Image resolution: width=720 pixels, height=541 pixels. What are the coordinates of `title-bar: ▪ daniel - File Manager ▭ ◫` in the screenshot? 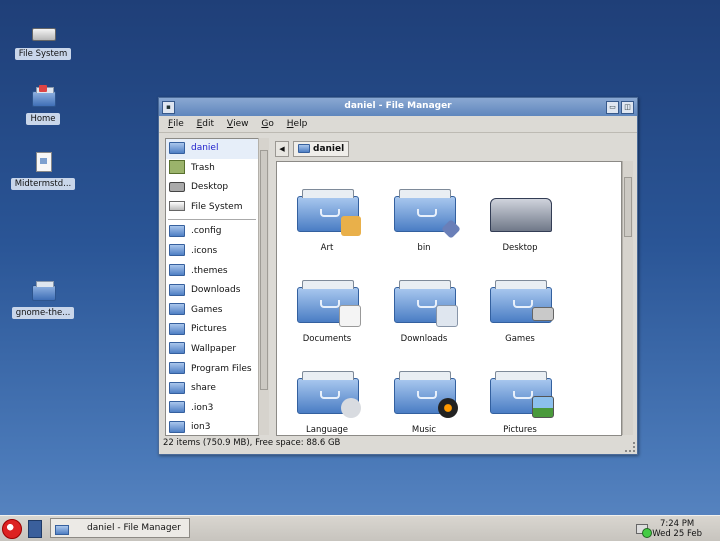 It's located at (398, 107).